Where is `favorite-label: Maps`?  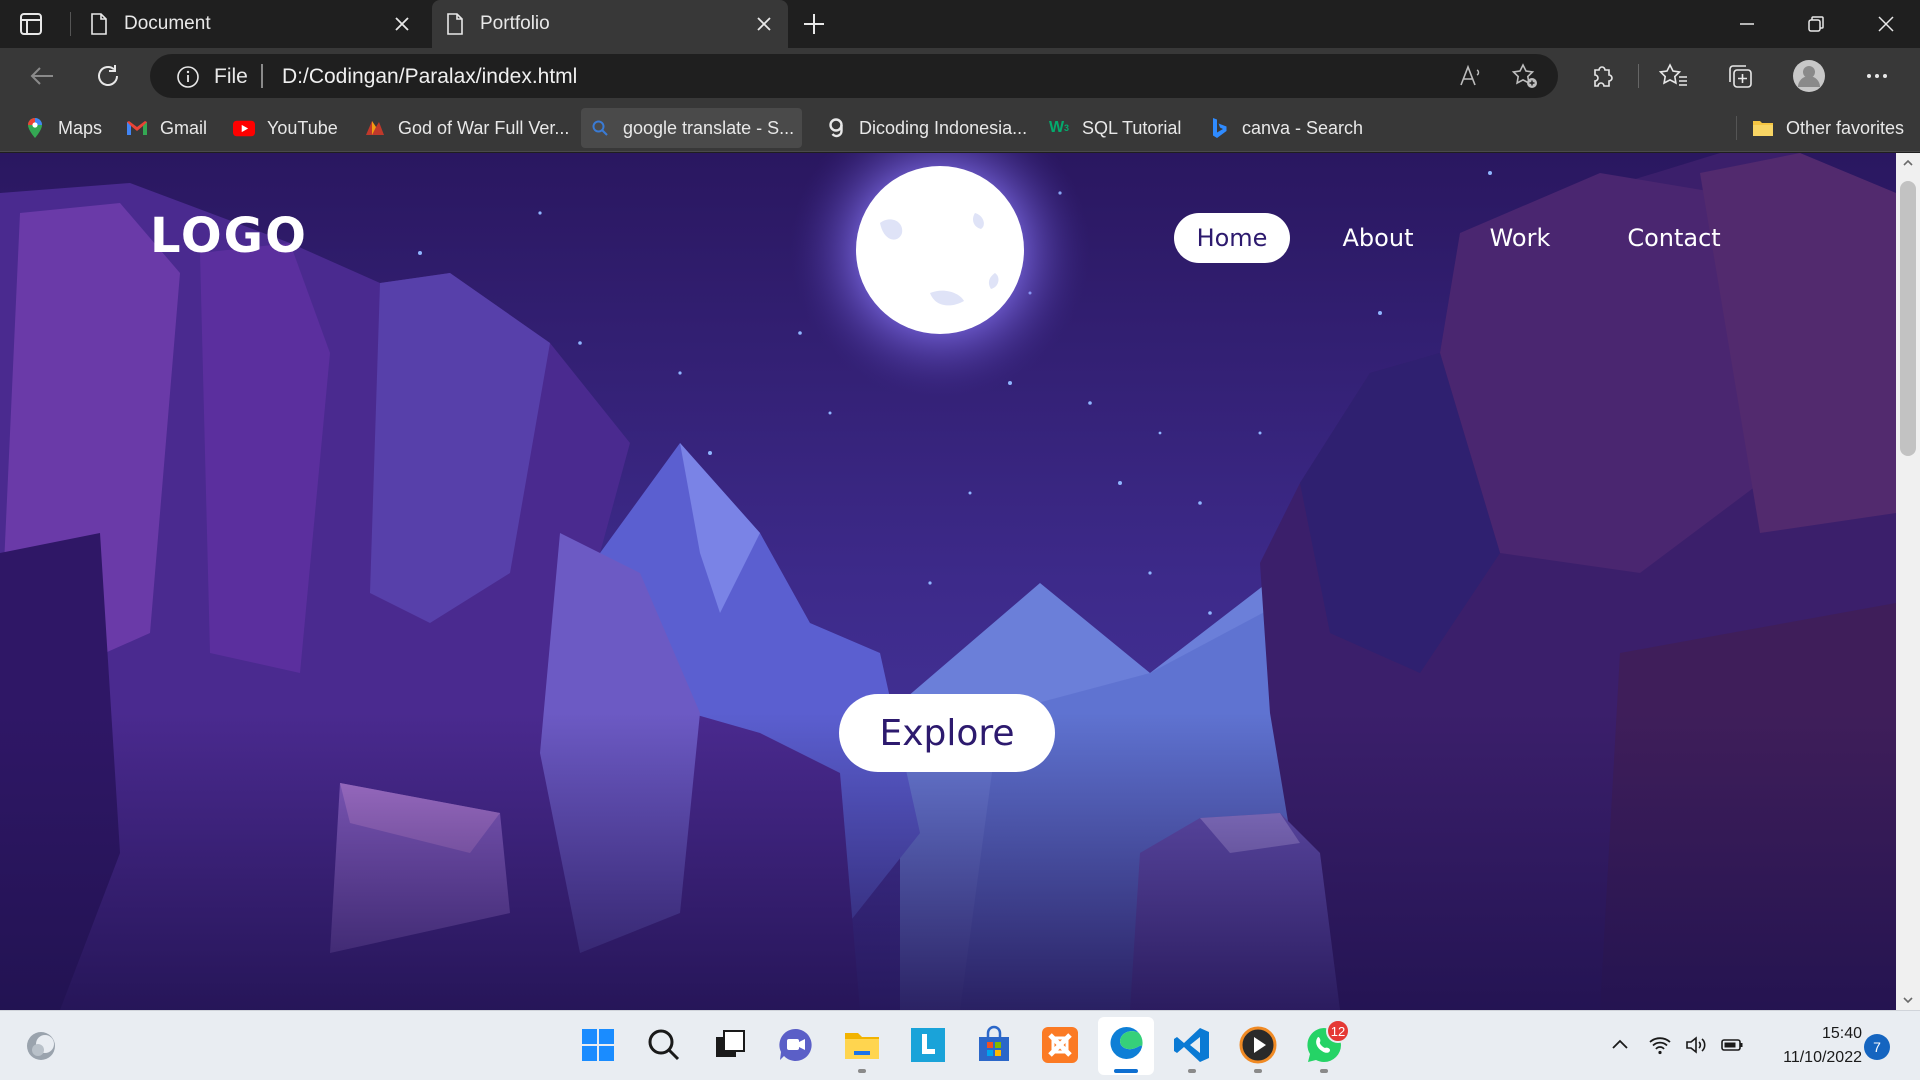
favorite-label: Maps is located at coordinates (80, 127).